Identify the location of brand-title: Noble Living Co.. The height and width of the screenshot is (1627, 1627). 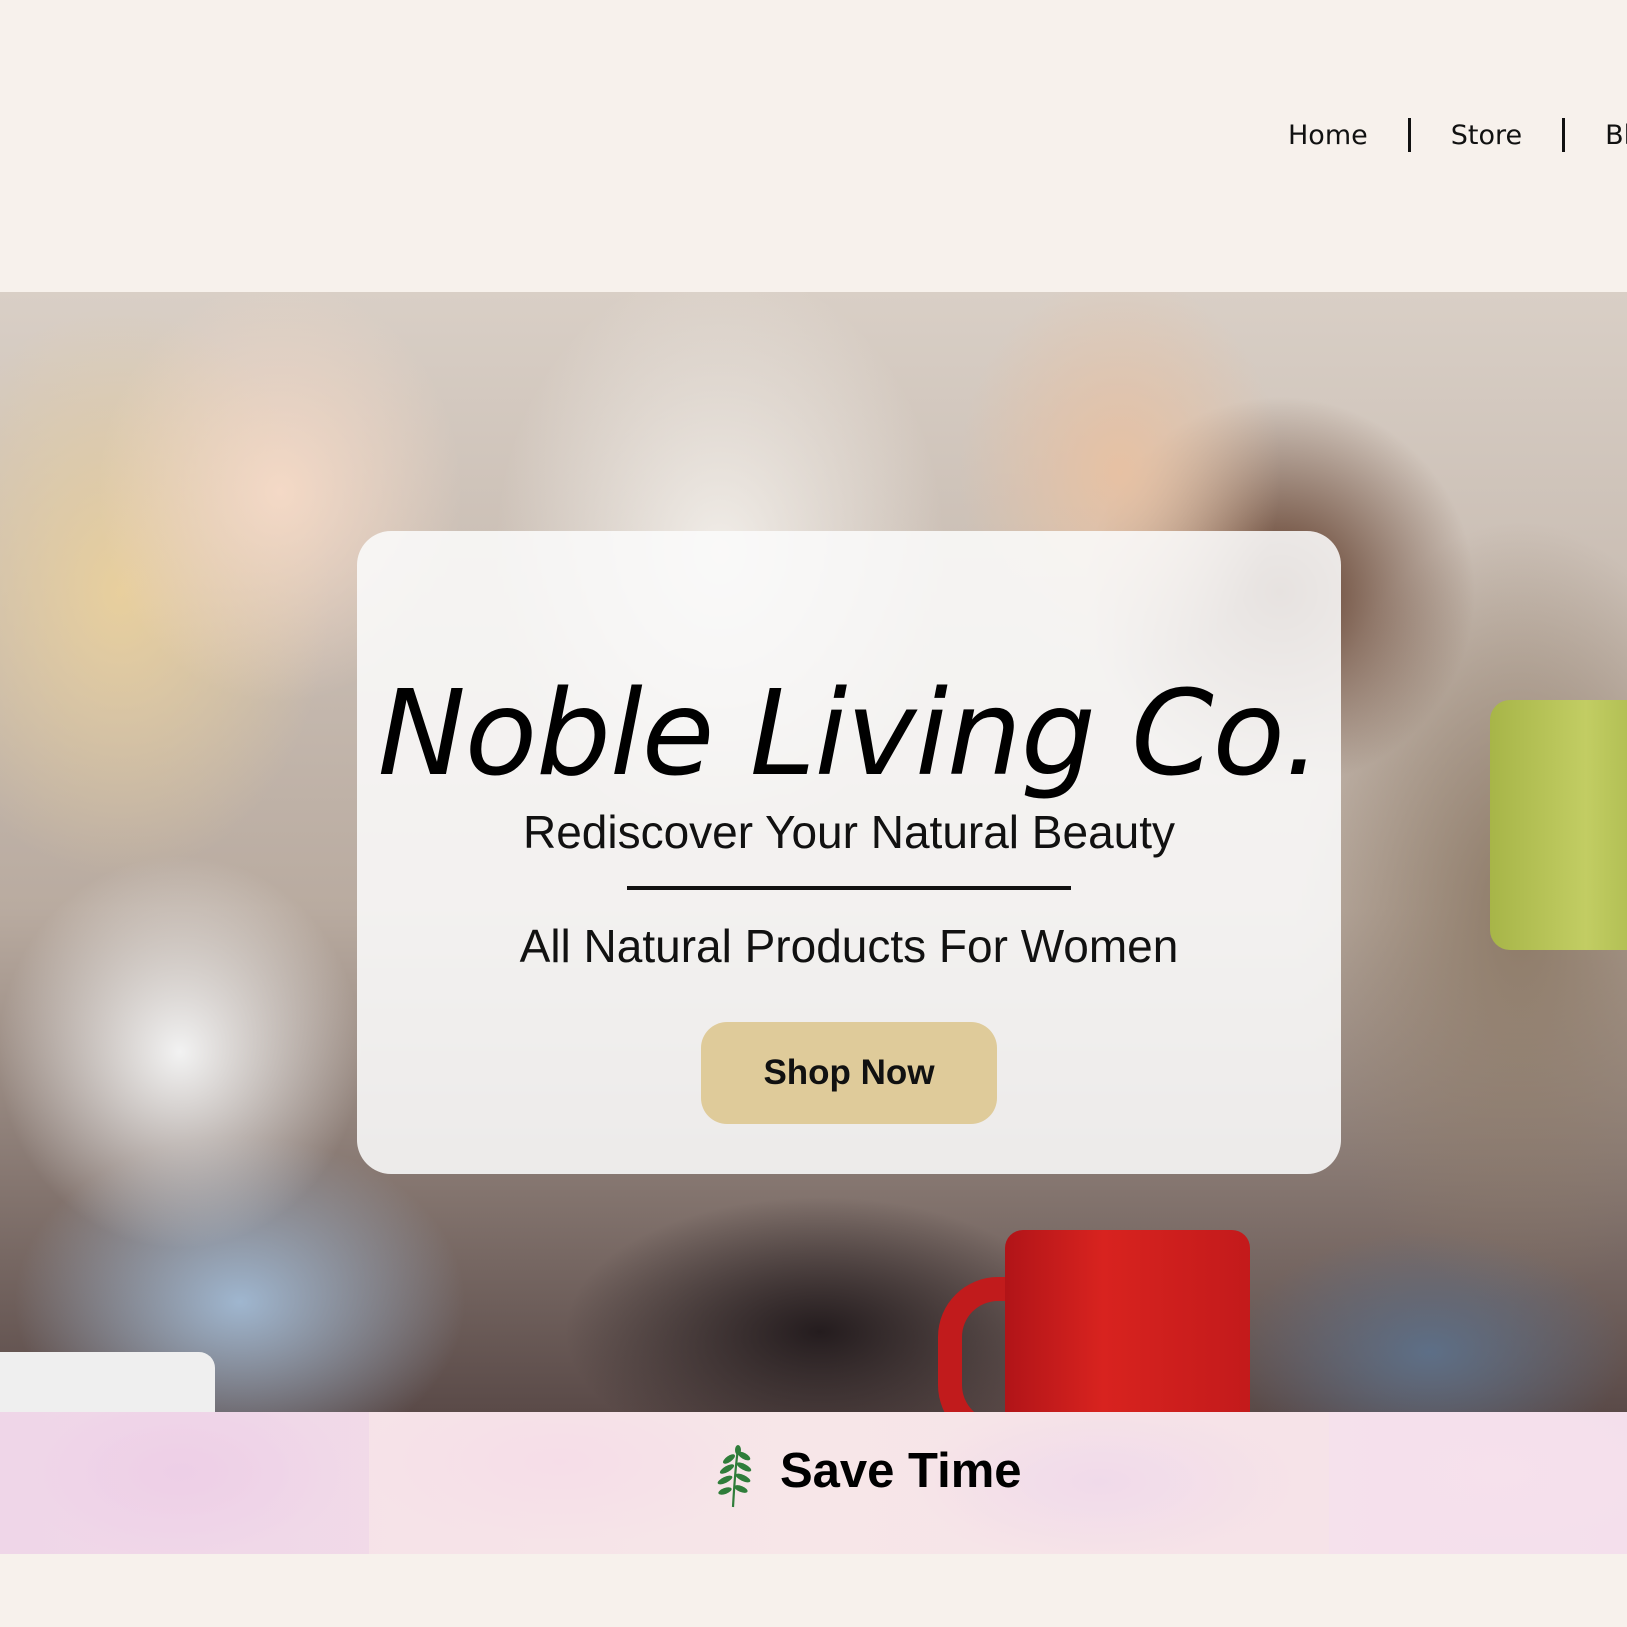
(849, 733).